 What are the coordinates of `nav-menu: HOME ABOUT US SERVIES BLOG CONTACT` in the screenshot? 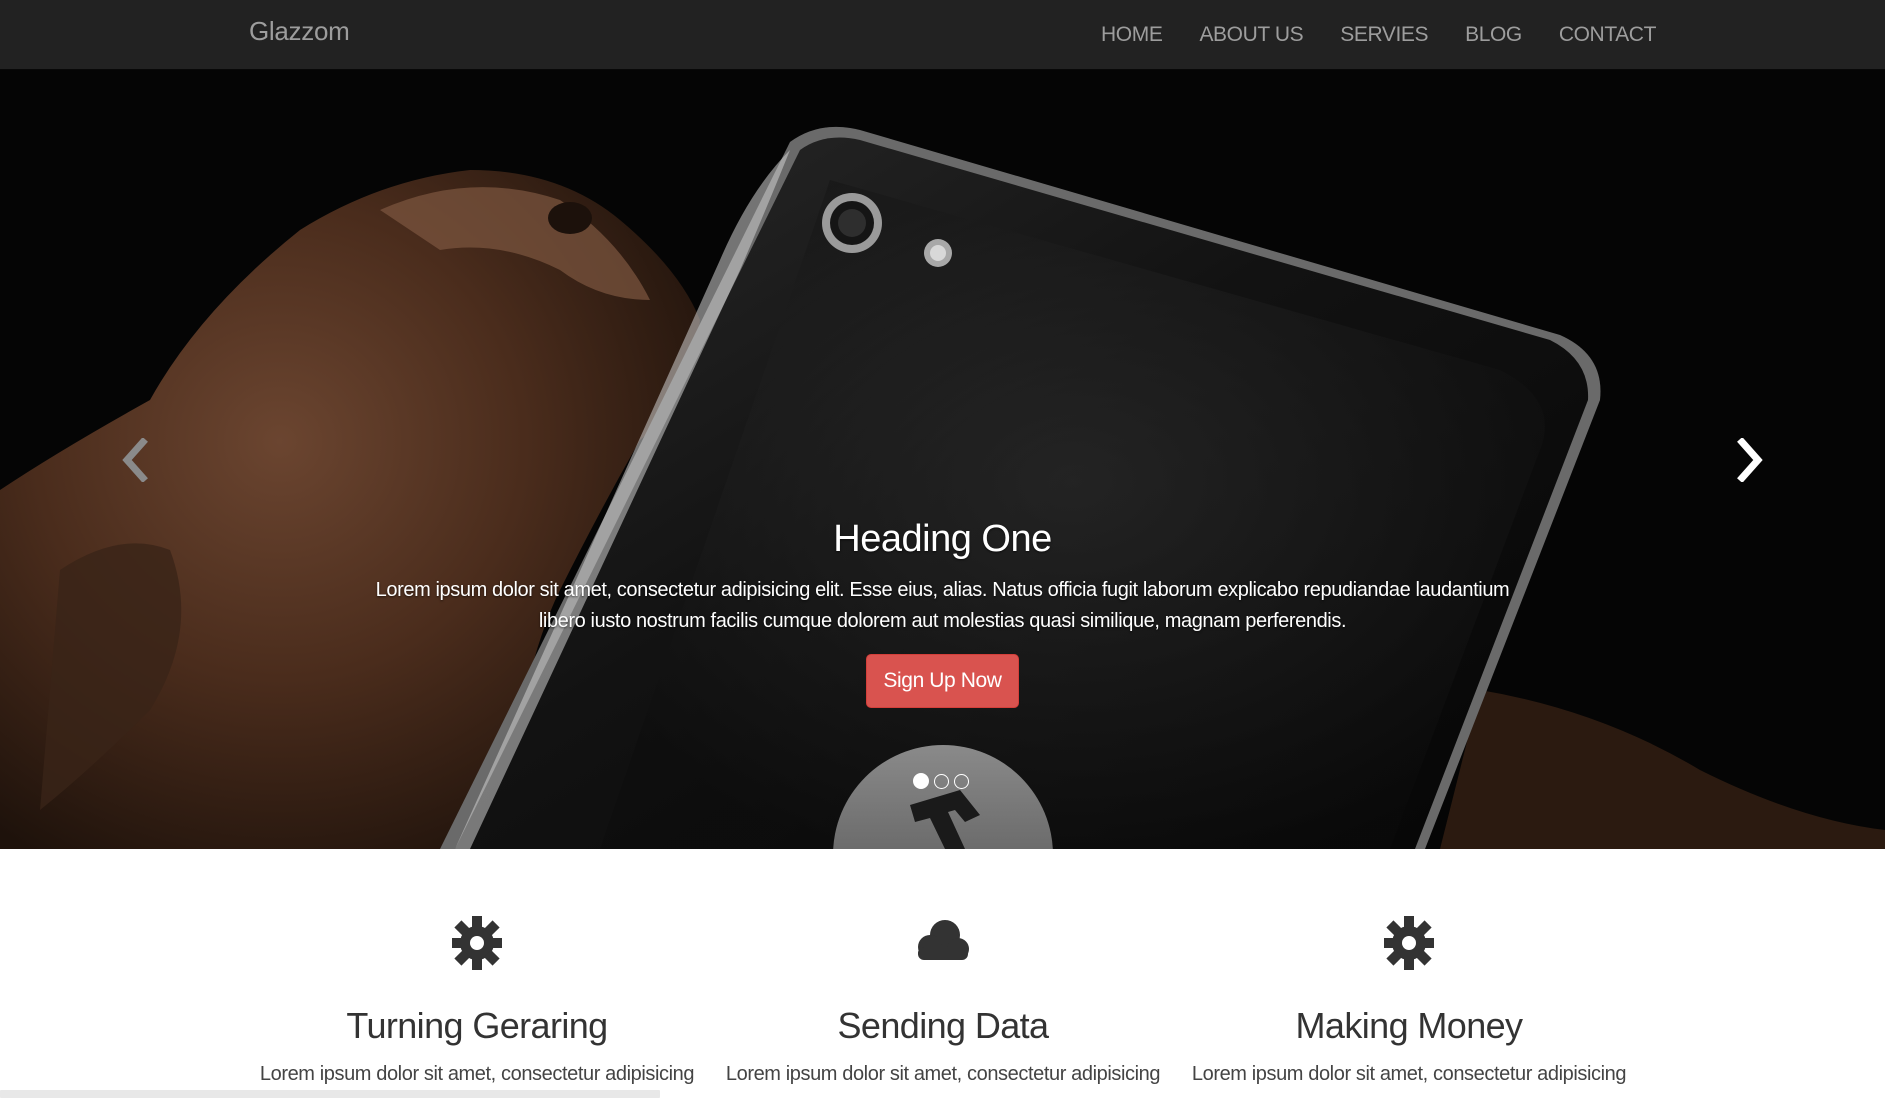 It's located at (1360, 35).